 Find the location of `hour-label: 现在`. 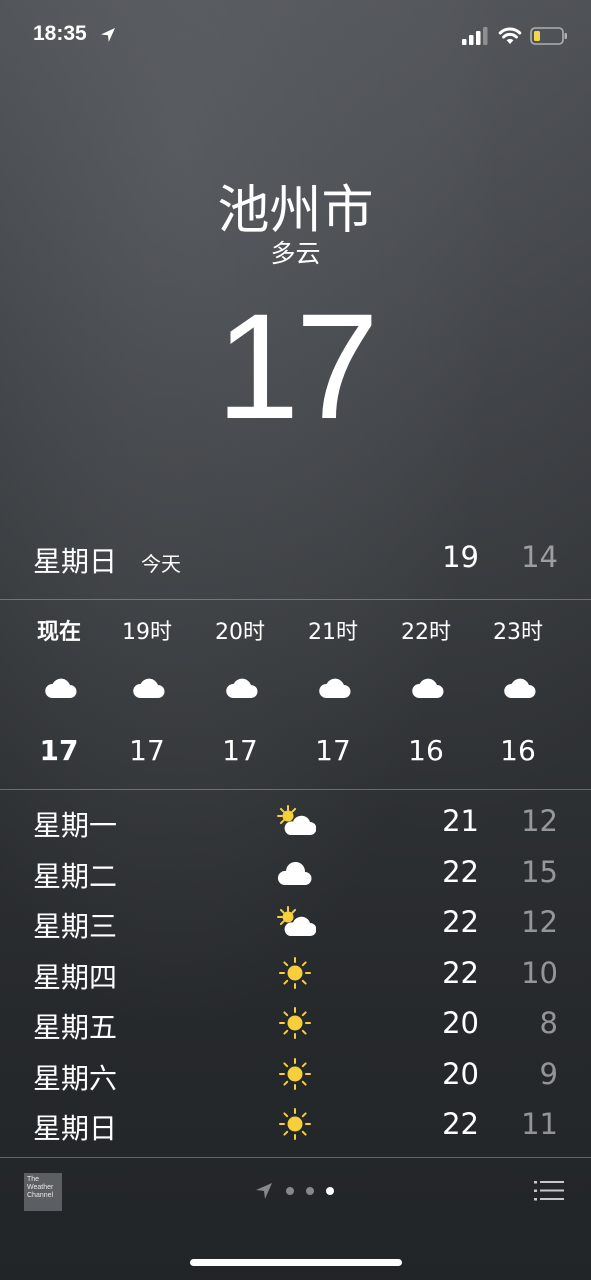

hour-label: 现在 is located at coordinates (58, 632).